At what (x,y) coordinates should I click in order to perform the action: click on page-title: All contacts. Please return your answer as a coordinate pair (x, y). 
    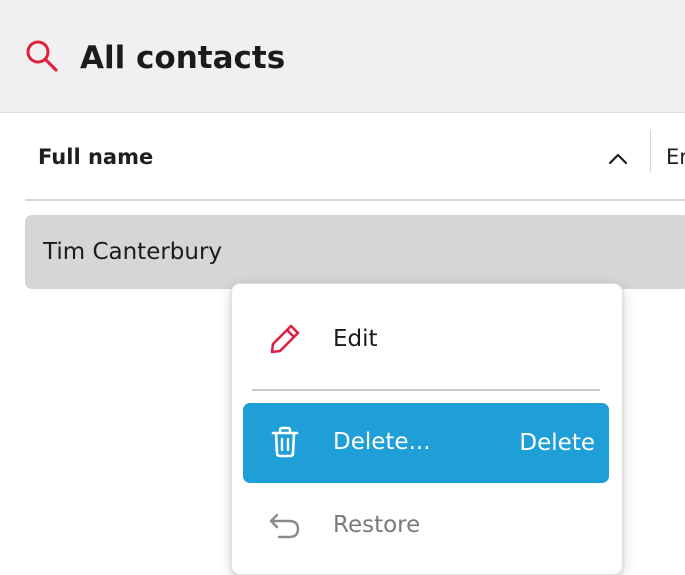
    Looking at the image, I should click on (183, 58).